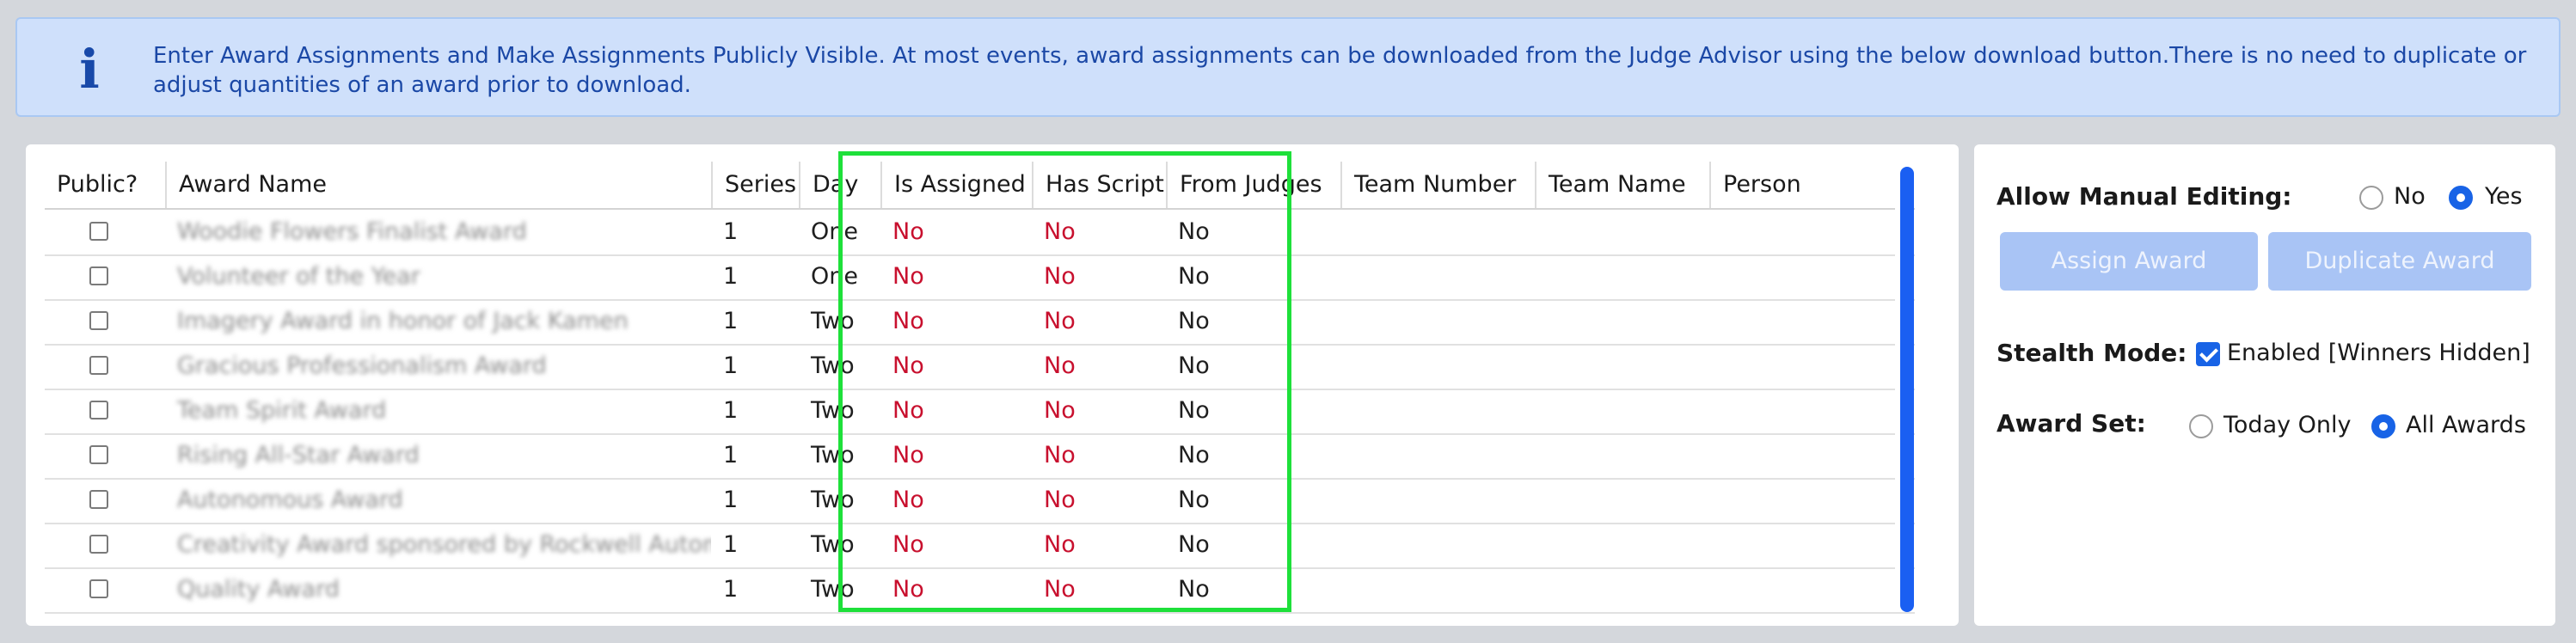  I want to click on award-set-all-radio, so click(2383, 426).